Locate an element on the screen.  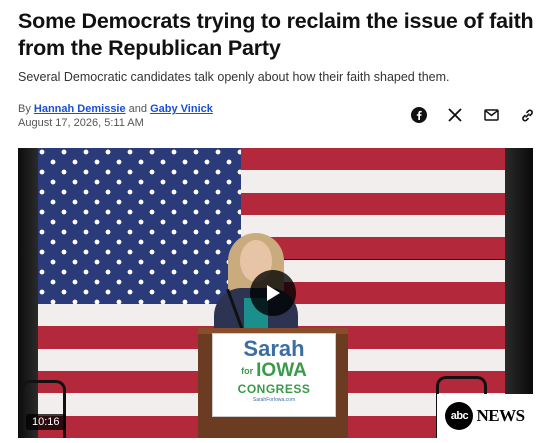
byline: By Hannah Demissie and Gaby Vinick is located at coordinates (115, 109).